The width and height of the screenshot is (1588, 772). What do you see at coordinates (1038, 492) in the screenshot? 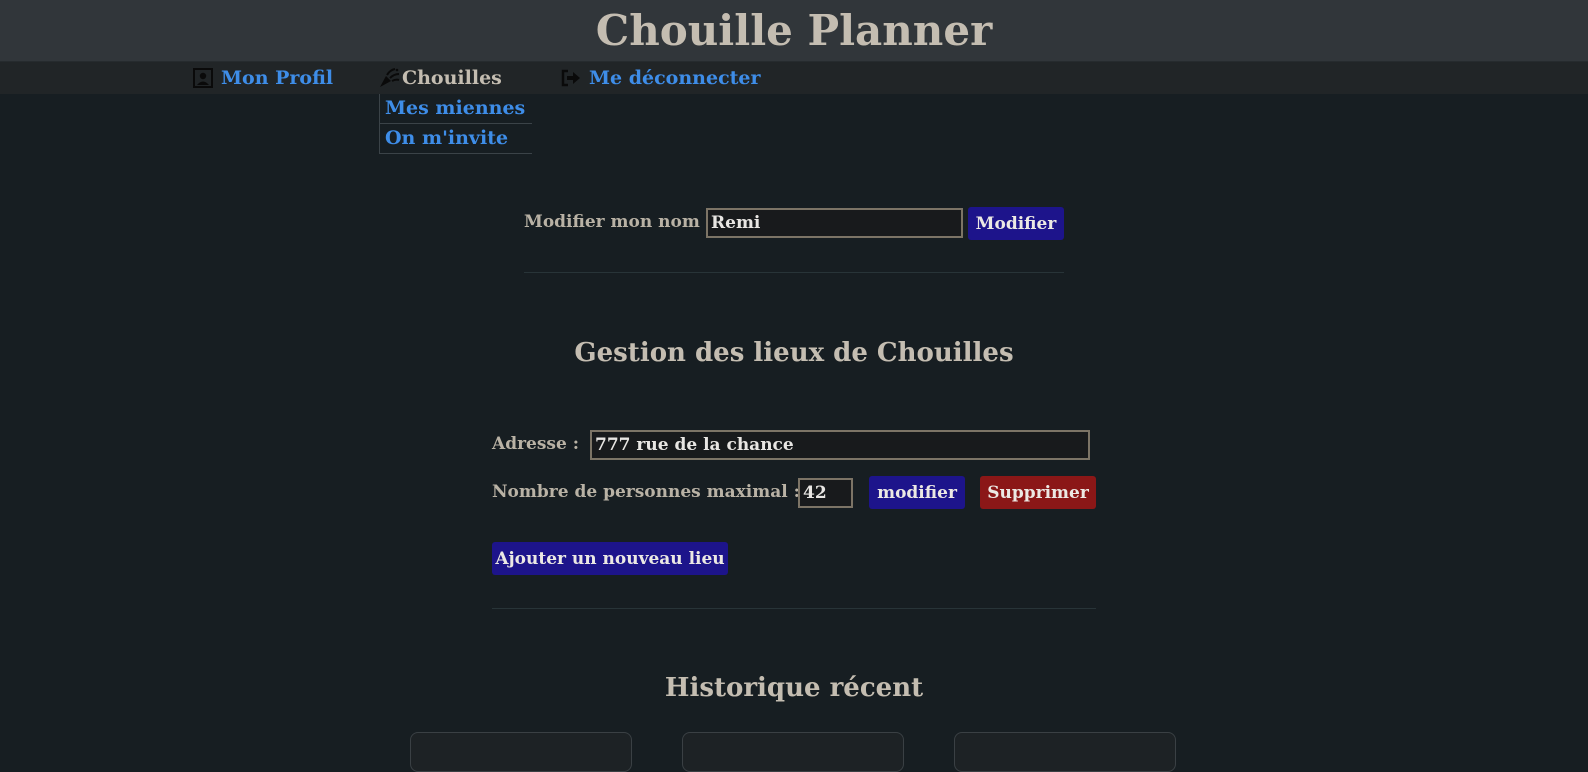
I see `delete-place-button: Supprimer` at bounding box center [1038, 492].